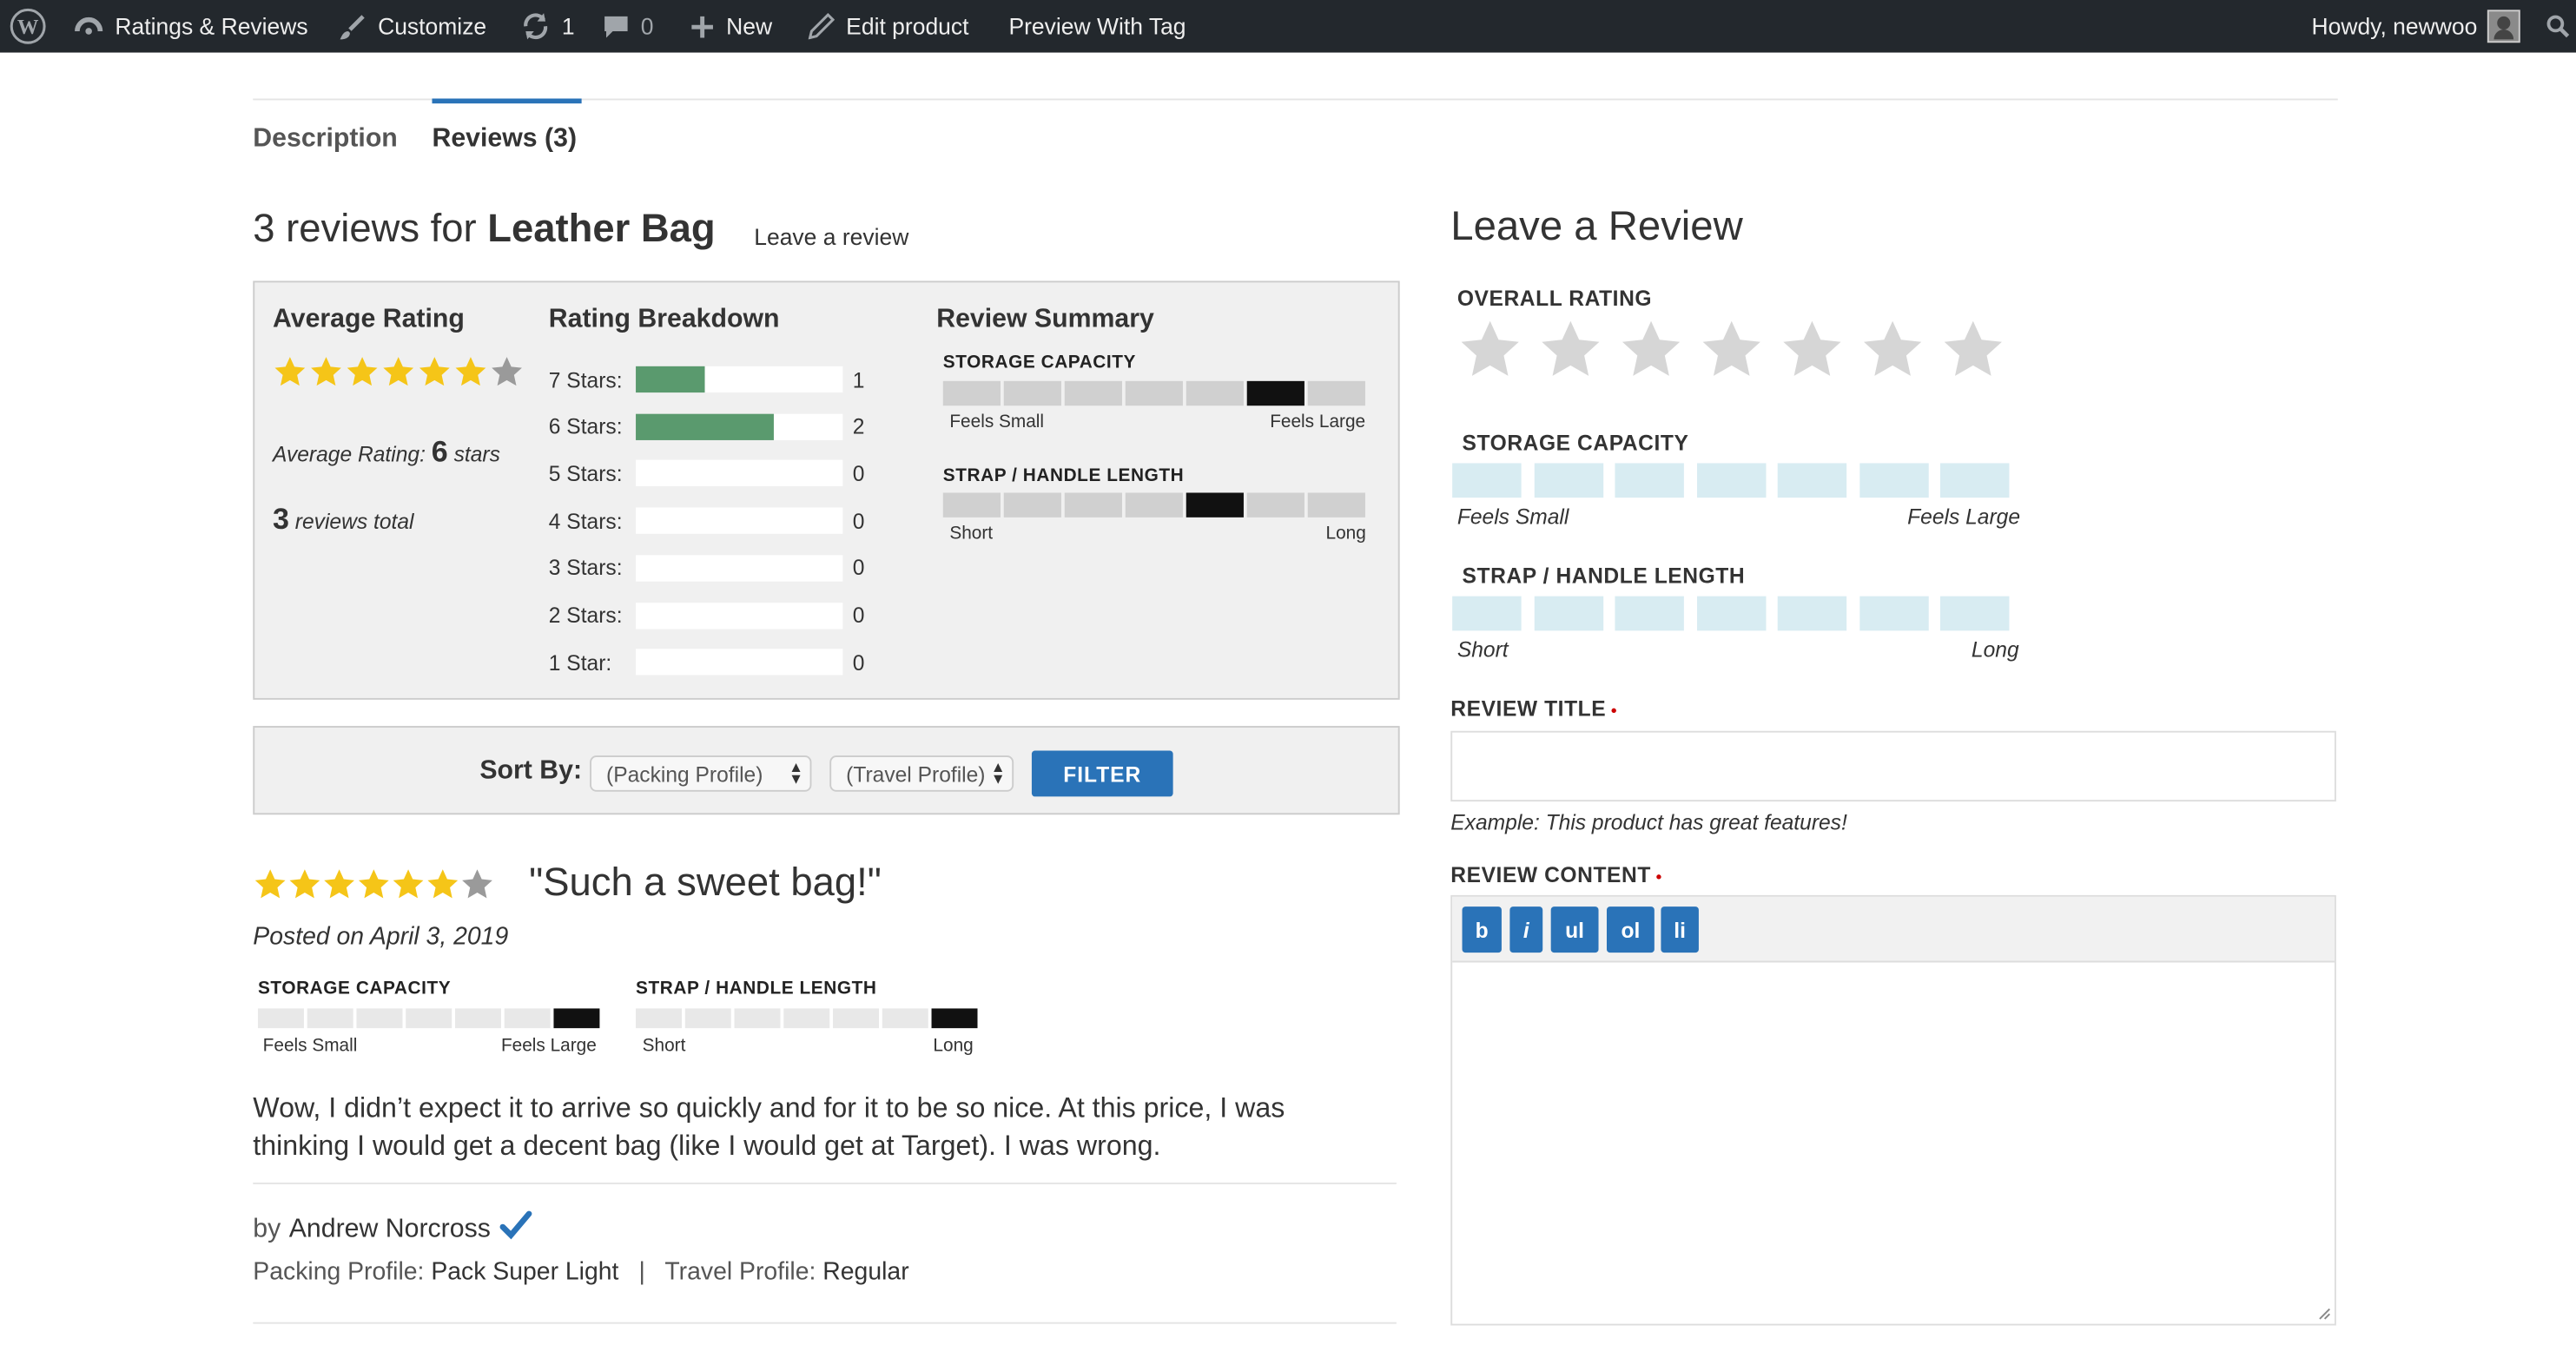  Describe the element at coordinates (353, 26) in the screenshot. I see `brush-icon` at that location.